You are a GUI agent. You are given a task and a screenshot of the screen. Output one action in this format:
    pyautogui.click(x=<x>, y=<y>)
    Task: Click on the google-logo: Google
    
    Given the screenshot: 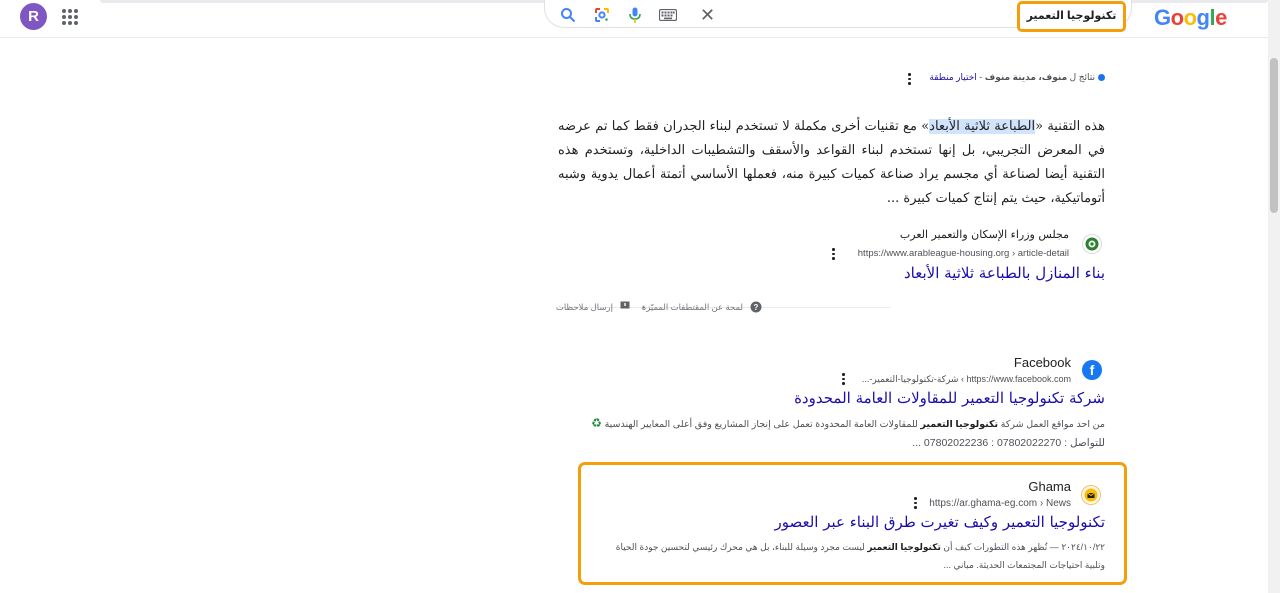 What is the action you would take?
    pyautogui.click(x=1190, y=18)
    